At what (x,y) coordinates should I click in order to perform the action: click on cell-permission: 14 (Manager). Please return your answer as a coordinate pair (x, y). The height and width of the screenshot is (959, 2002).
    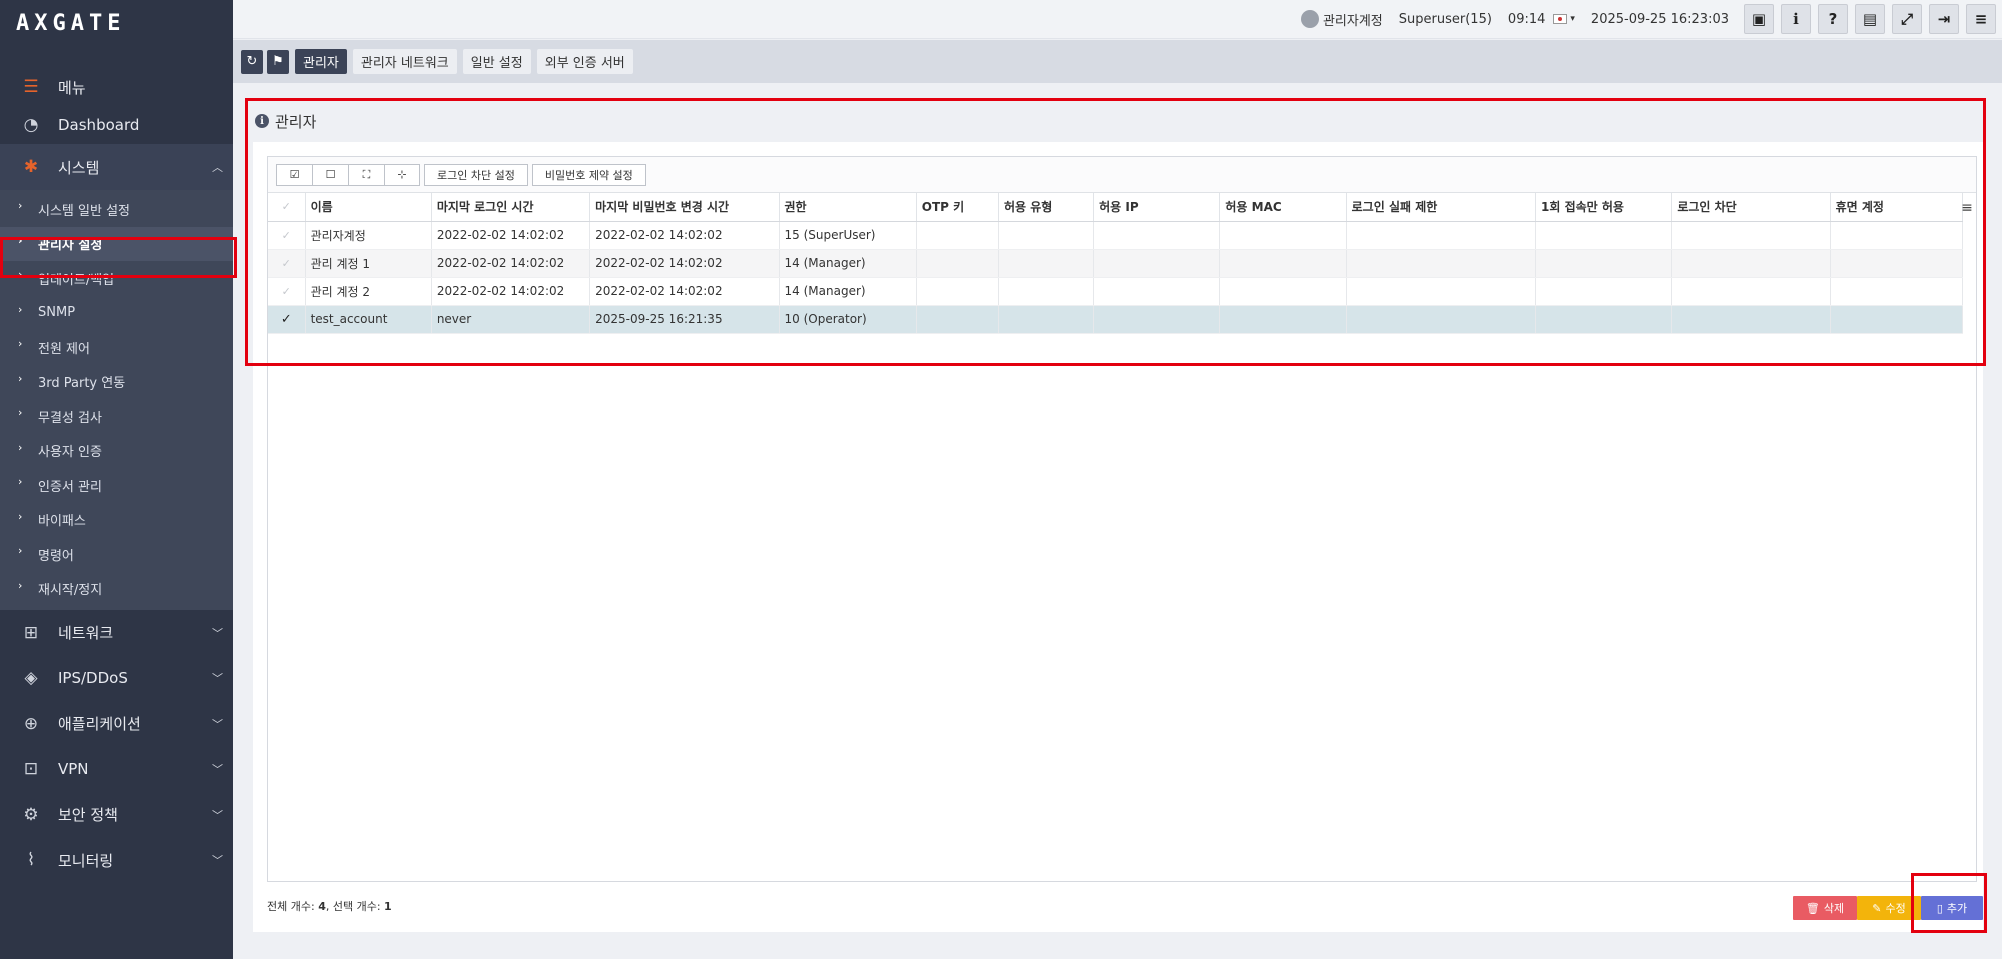
    Looking at the image, I should click on (848, 263).